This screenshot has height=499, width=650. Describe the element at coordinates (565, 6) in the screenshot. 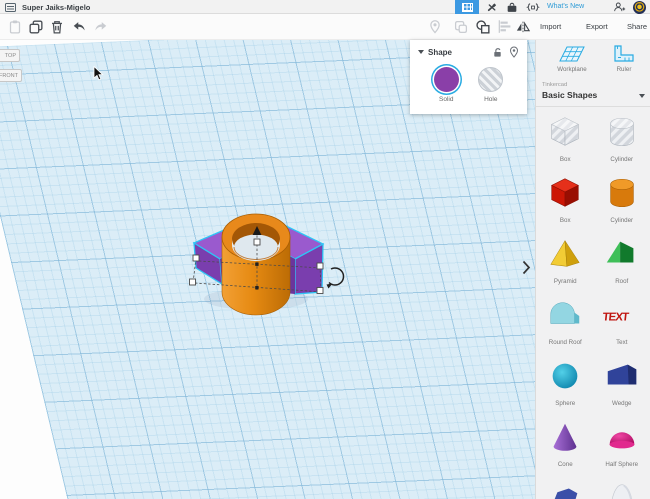

I see `whats-new-link: What's New` at that location.